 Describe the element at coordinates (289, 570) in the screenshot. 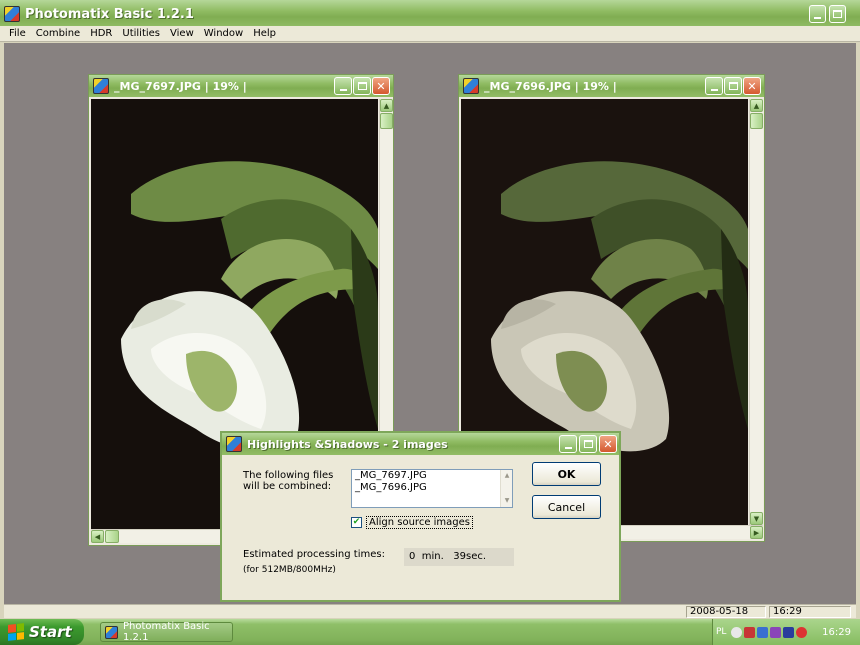

I see `estimated-time-hardware-note: (for 512MB/800MHz)` at that location.